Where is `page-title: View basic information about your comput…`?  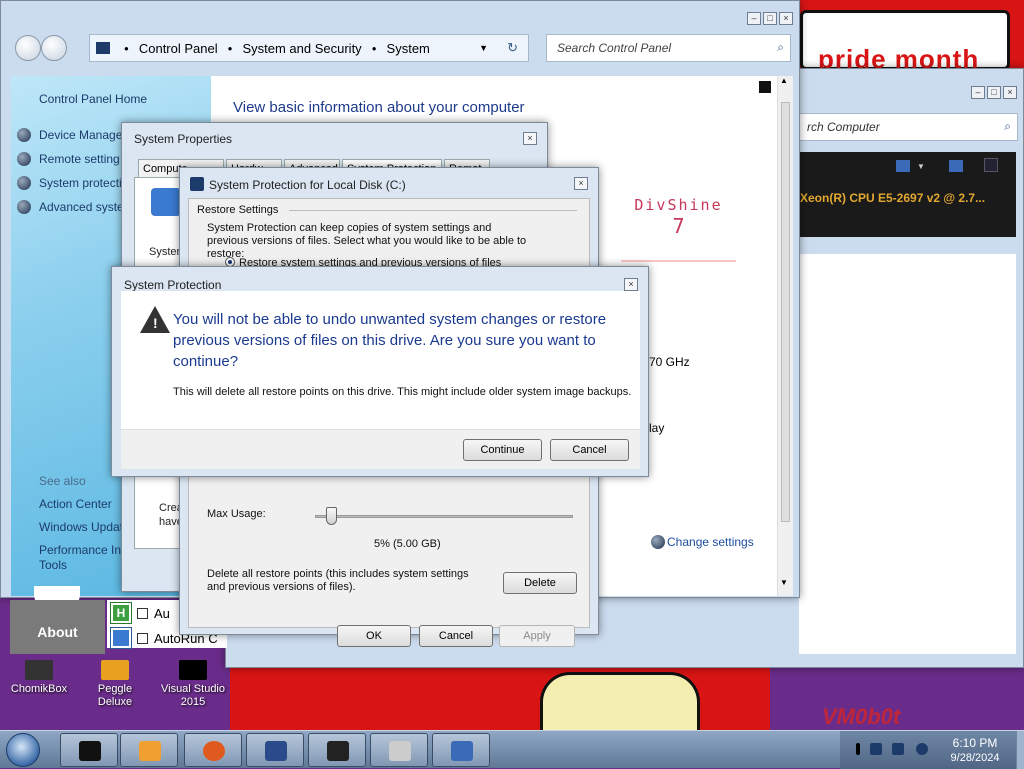
page-title: View basic information about your comput… is located at coordinates (379, 107).